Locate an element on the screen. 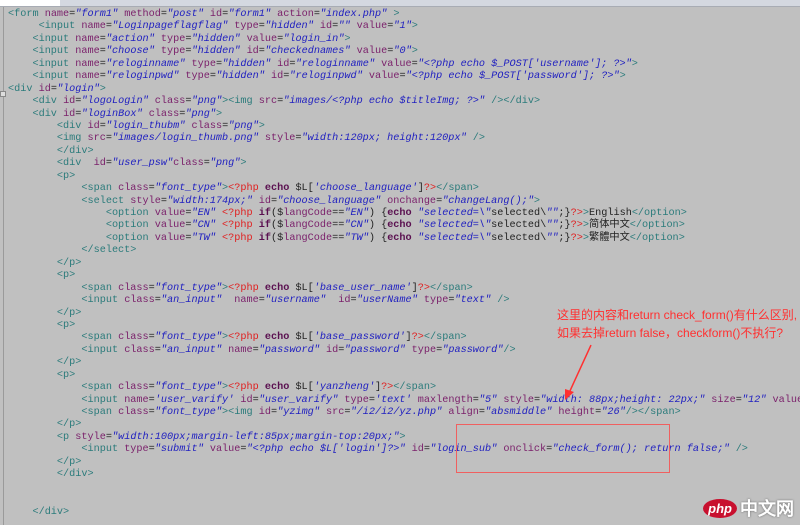 This screenshot has width=800, height=525. highlight-box is located at coordinates (563, 448).